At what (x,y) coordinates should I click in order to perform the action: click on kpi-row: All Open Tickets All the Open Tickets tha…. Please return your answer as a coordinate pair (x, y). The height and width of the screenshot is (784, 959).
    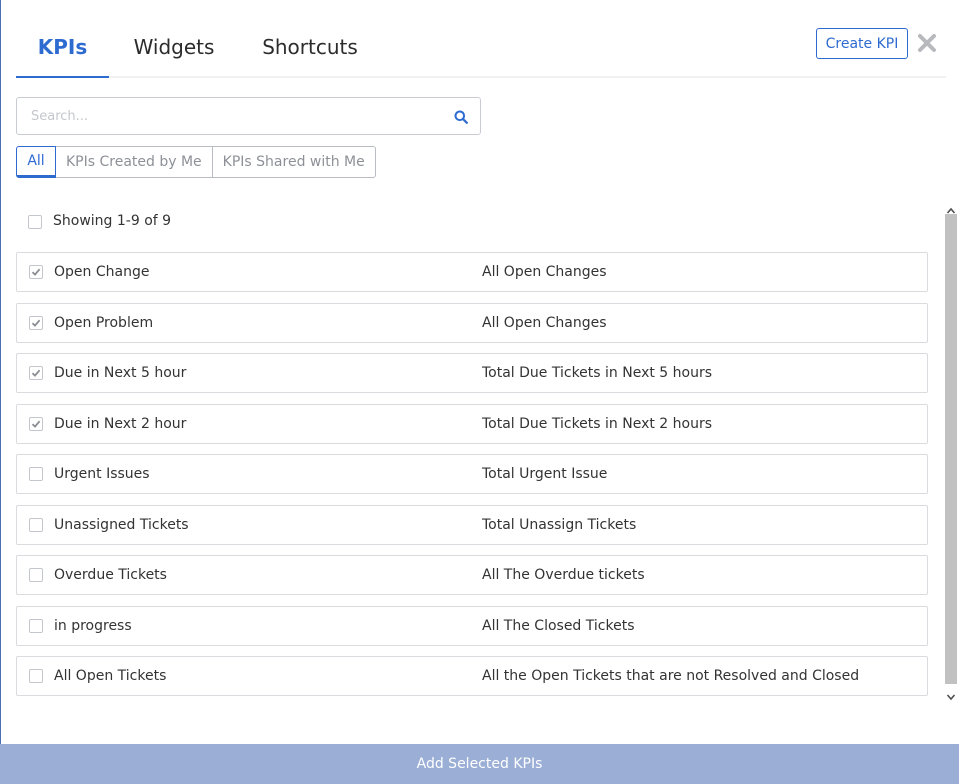
    Looking at the image, I should click on (472, 676).